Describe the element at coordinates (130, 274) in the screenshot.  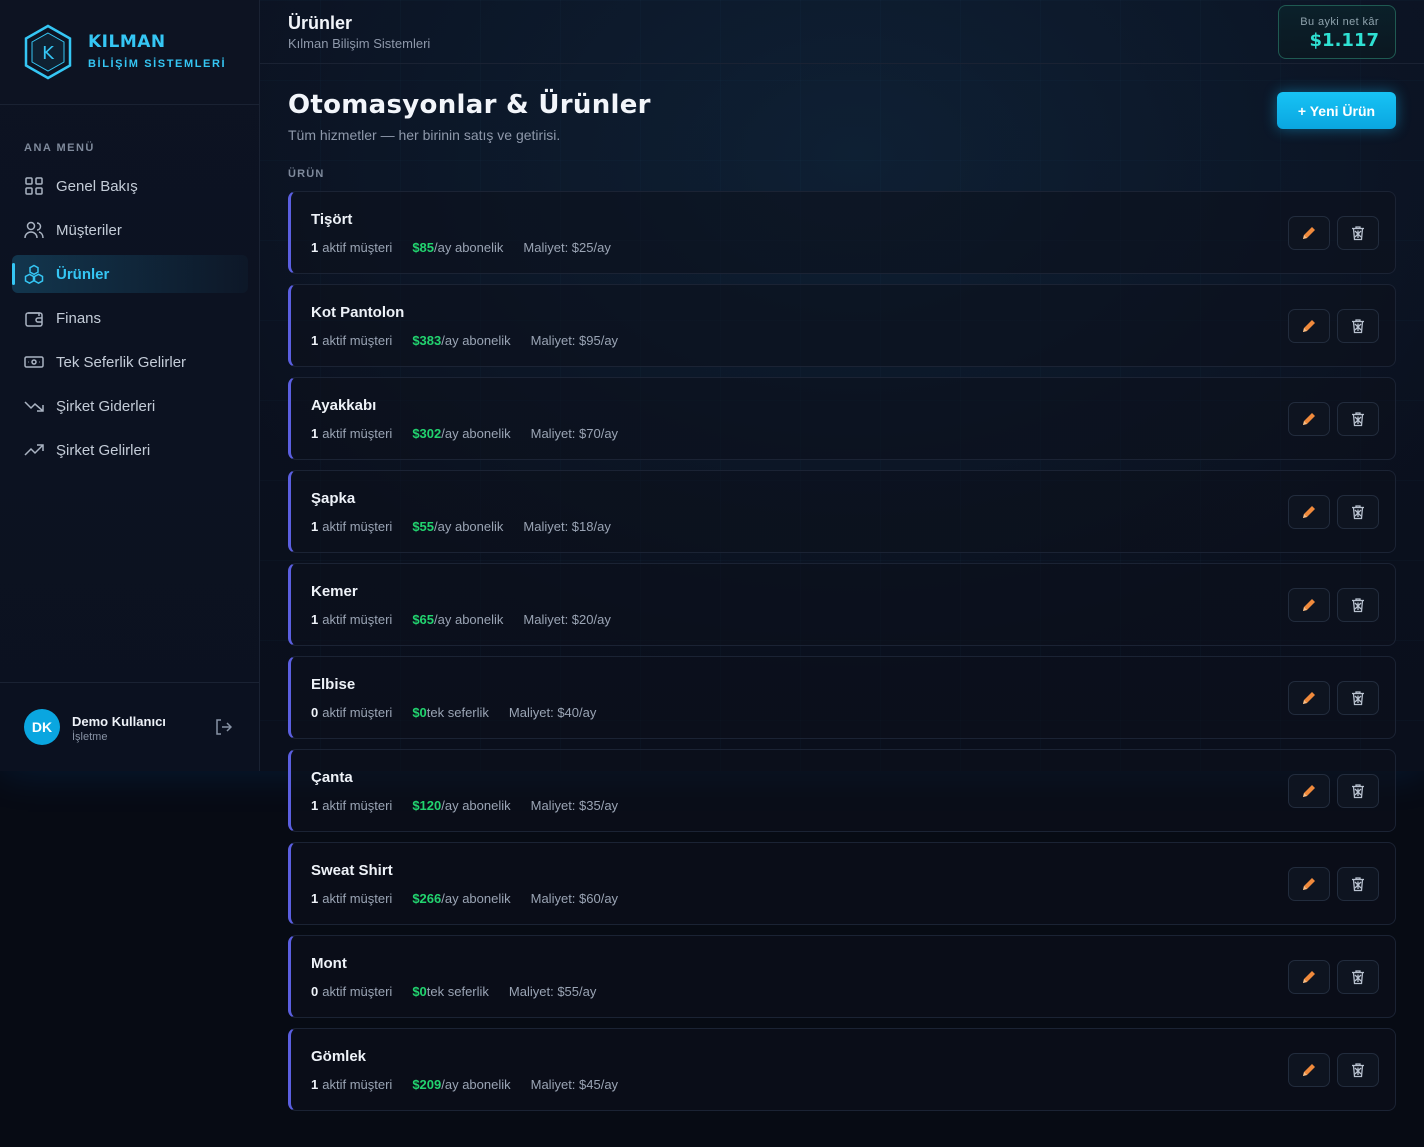
I see `sidebar-item-urunler: Ürünler` at that location.